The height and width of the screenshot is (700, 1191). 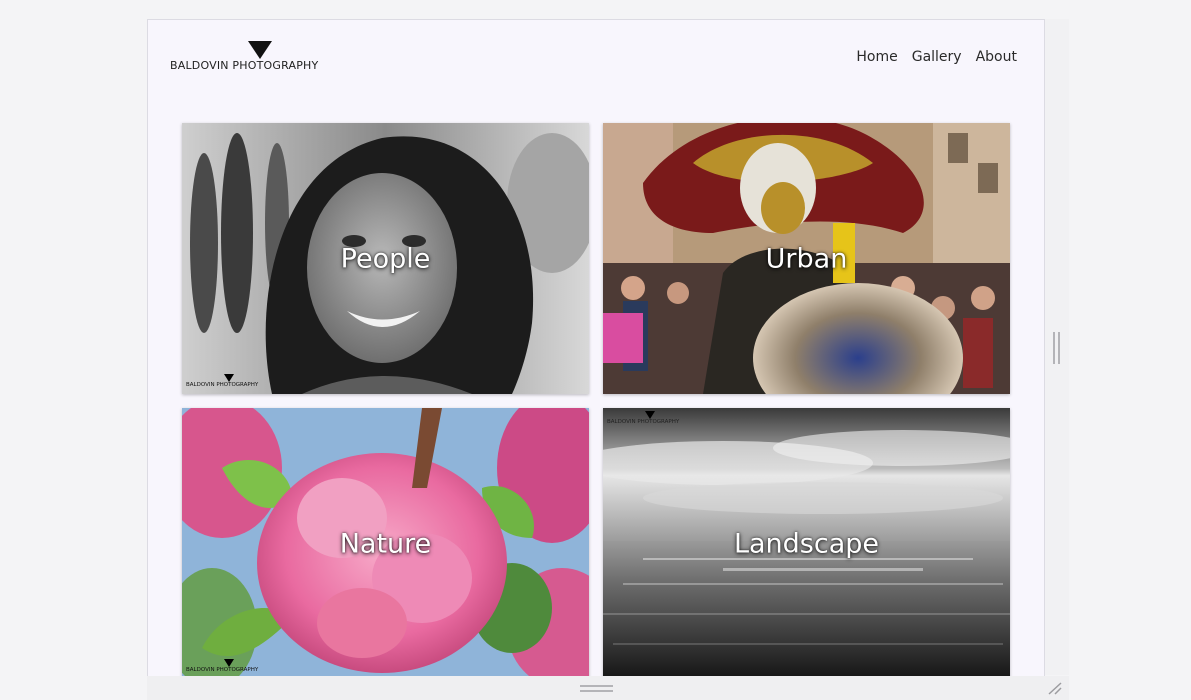 I want to click on site-logo: BALDOVIN PHOTOGRAPHY, so click(x=255, y=58).